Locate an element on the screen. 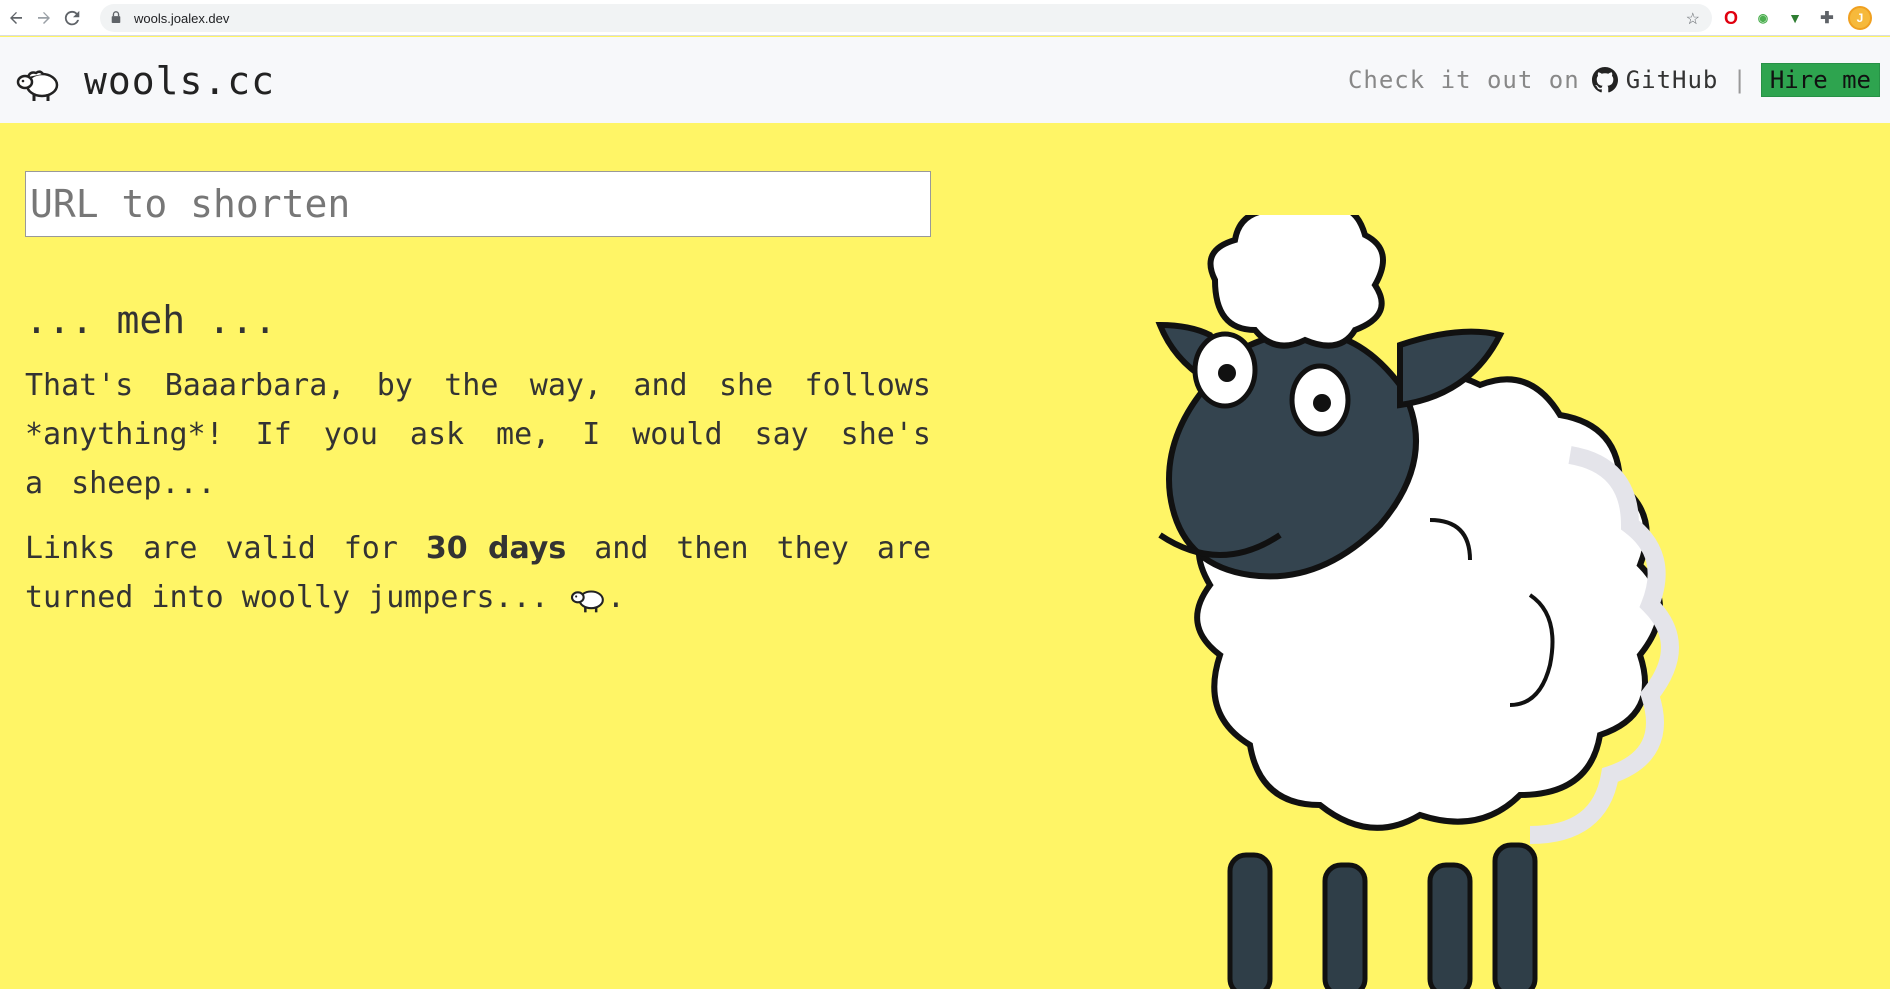 The height and width of the screenshot is (989, 1890). green-extension-icon: ◉ is located at coordinates (1763, 18).